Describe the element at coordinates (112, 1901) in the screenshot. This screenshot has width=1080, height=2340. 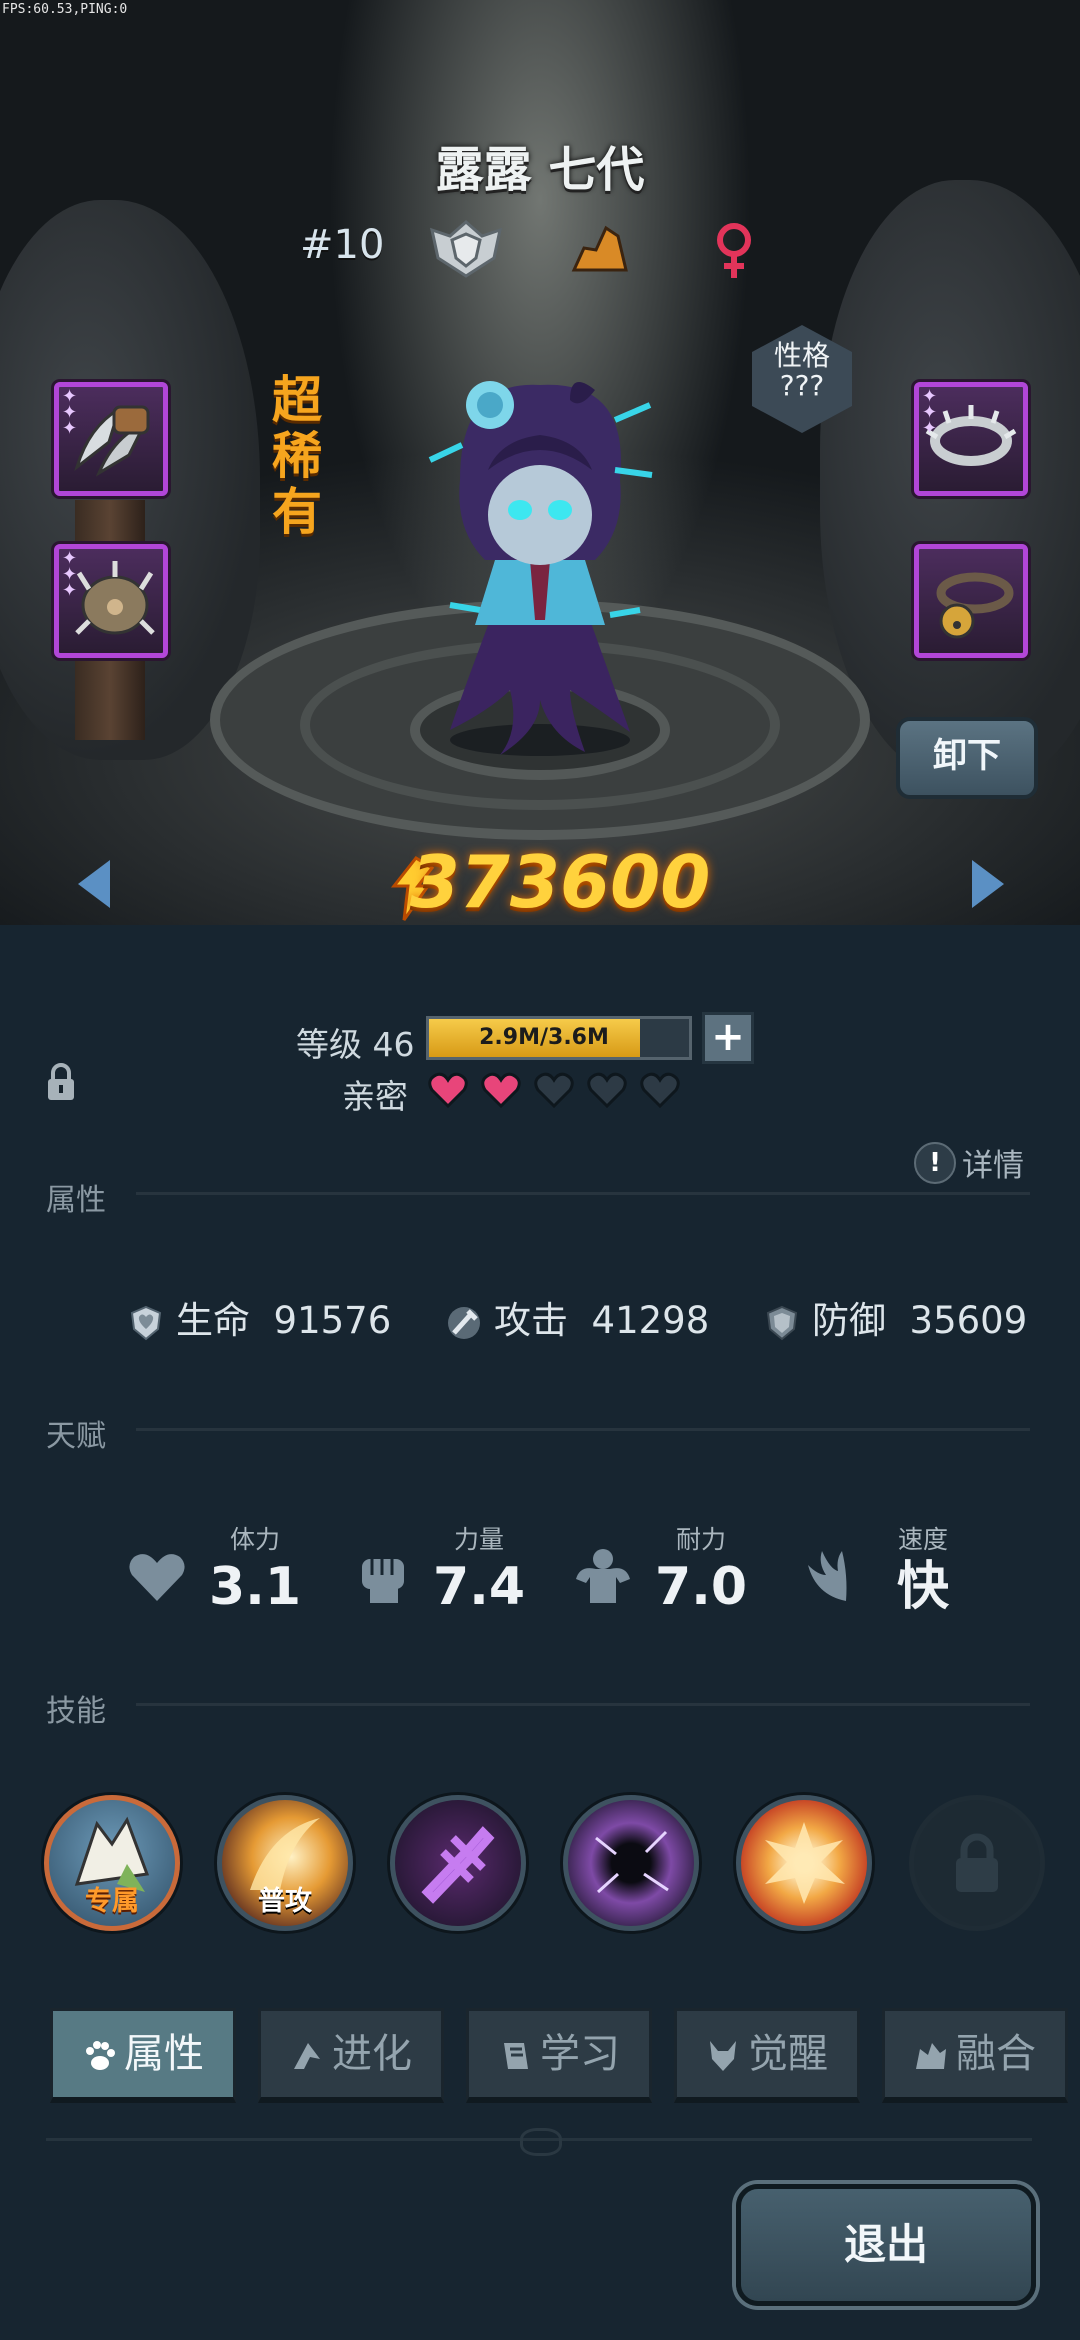
I see `skill-tag: 专属` at that location.